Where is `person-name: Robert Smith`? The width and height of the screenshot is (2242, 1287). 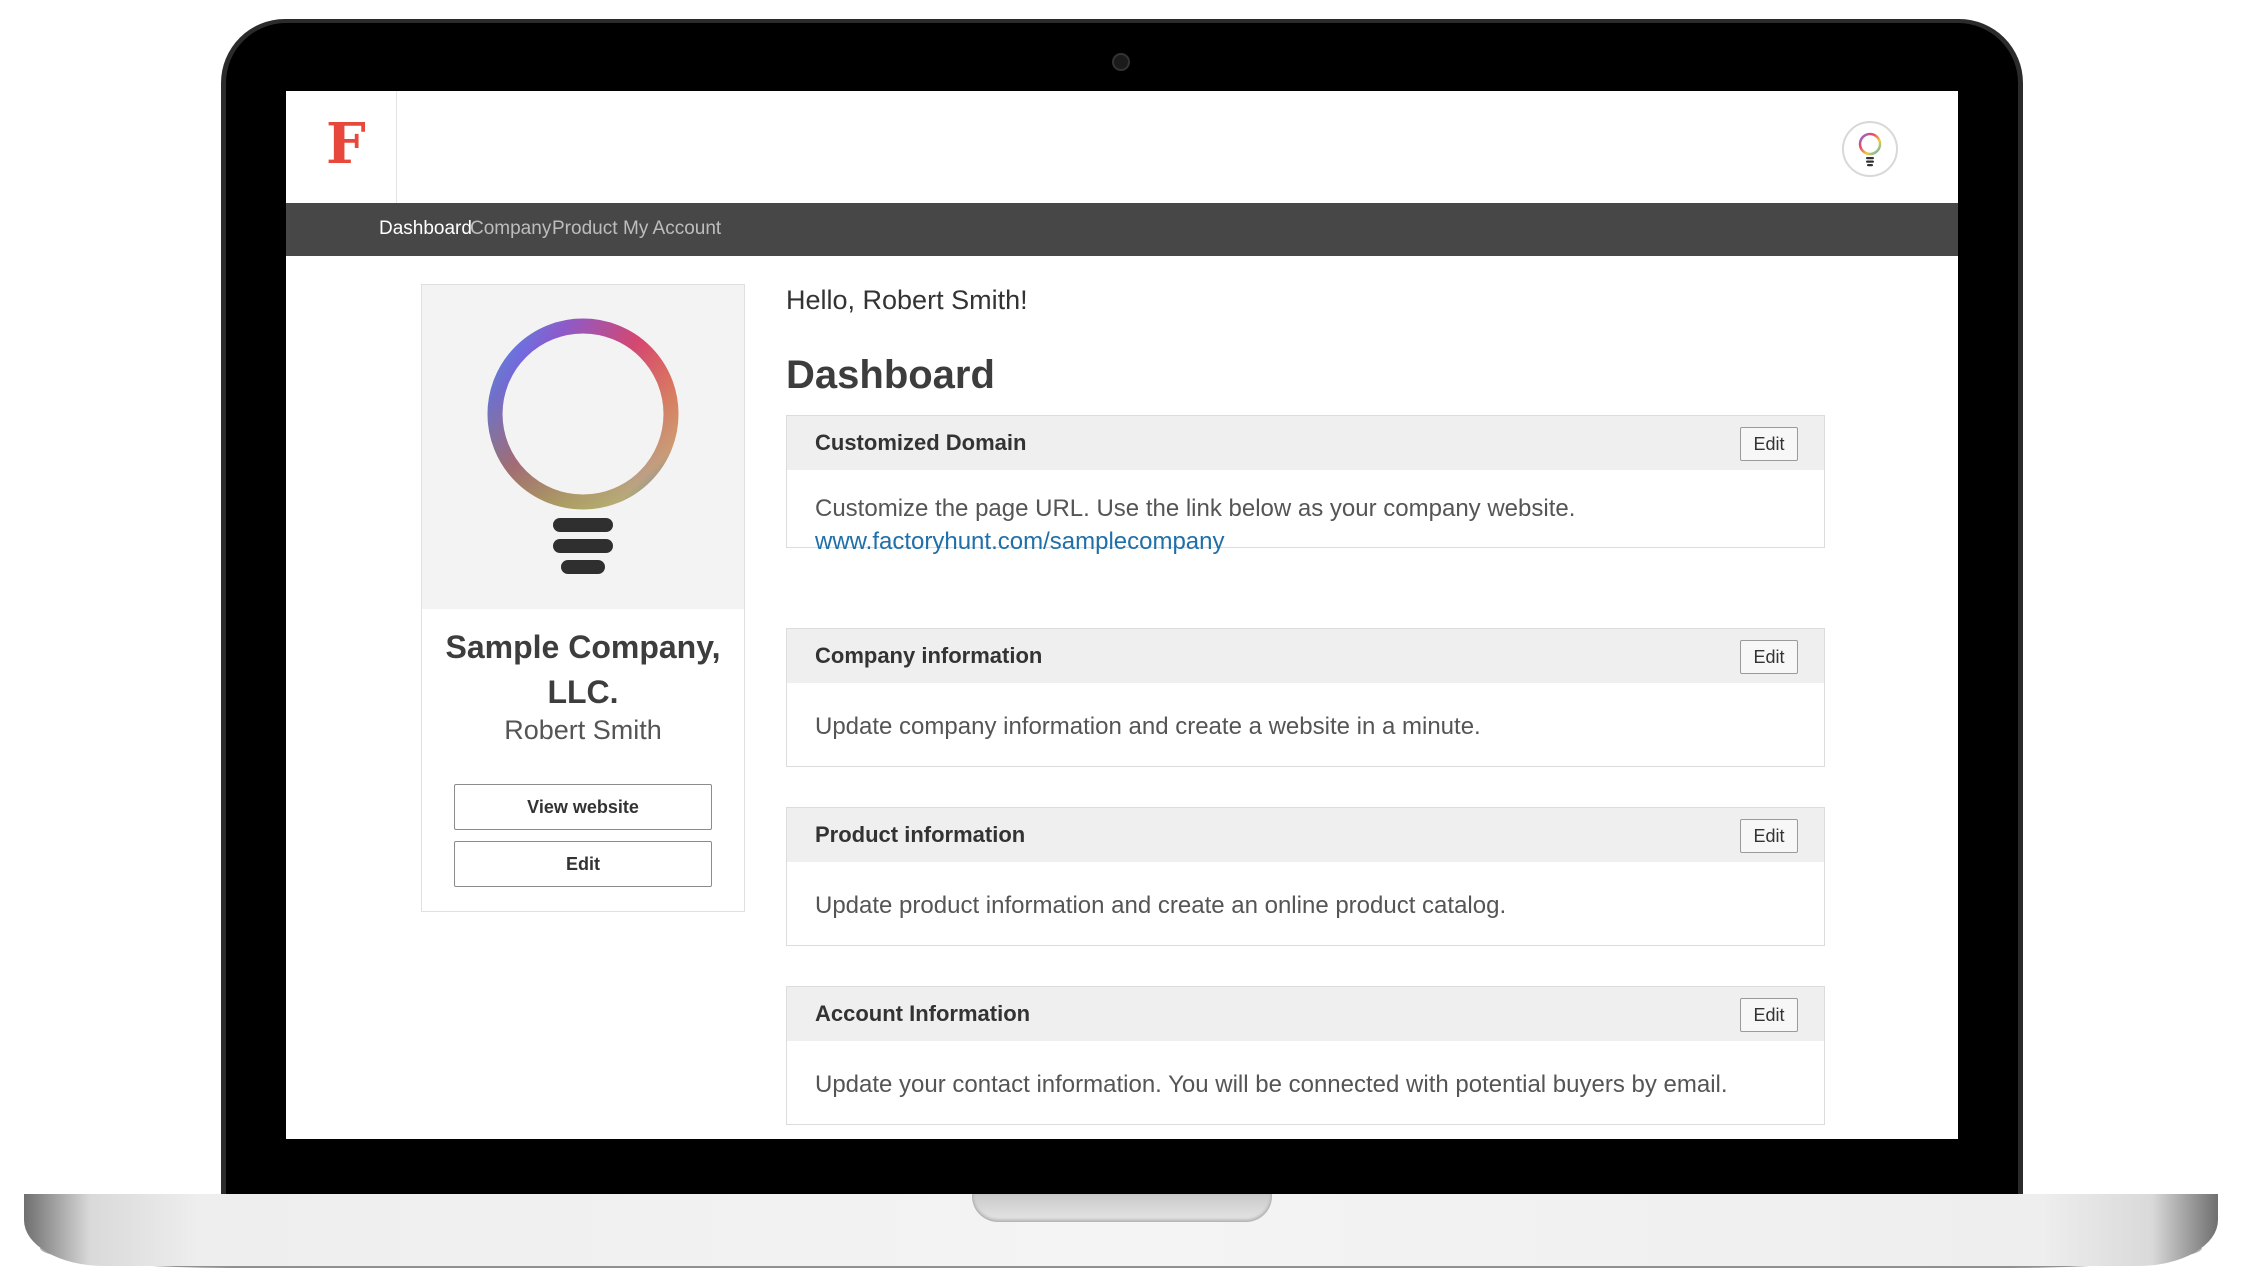 person-name: Robert Smith is located at coordinates (583, 730).